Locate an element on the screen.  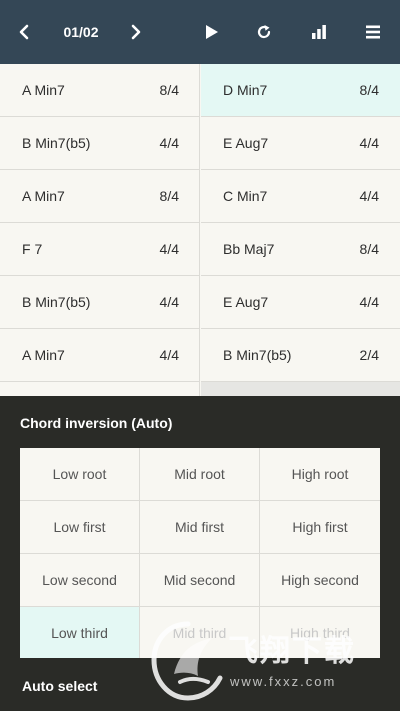
inversion-title: Chord inversion (Auto) is located at coordinates (96, 423).